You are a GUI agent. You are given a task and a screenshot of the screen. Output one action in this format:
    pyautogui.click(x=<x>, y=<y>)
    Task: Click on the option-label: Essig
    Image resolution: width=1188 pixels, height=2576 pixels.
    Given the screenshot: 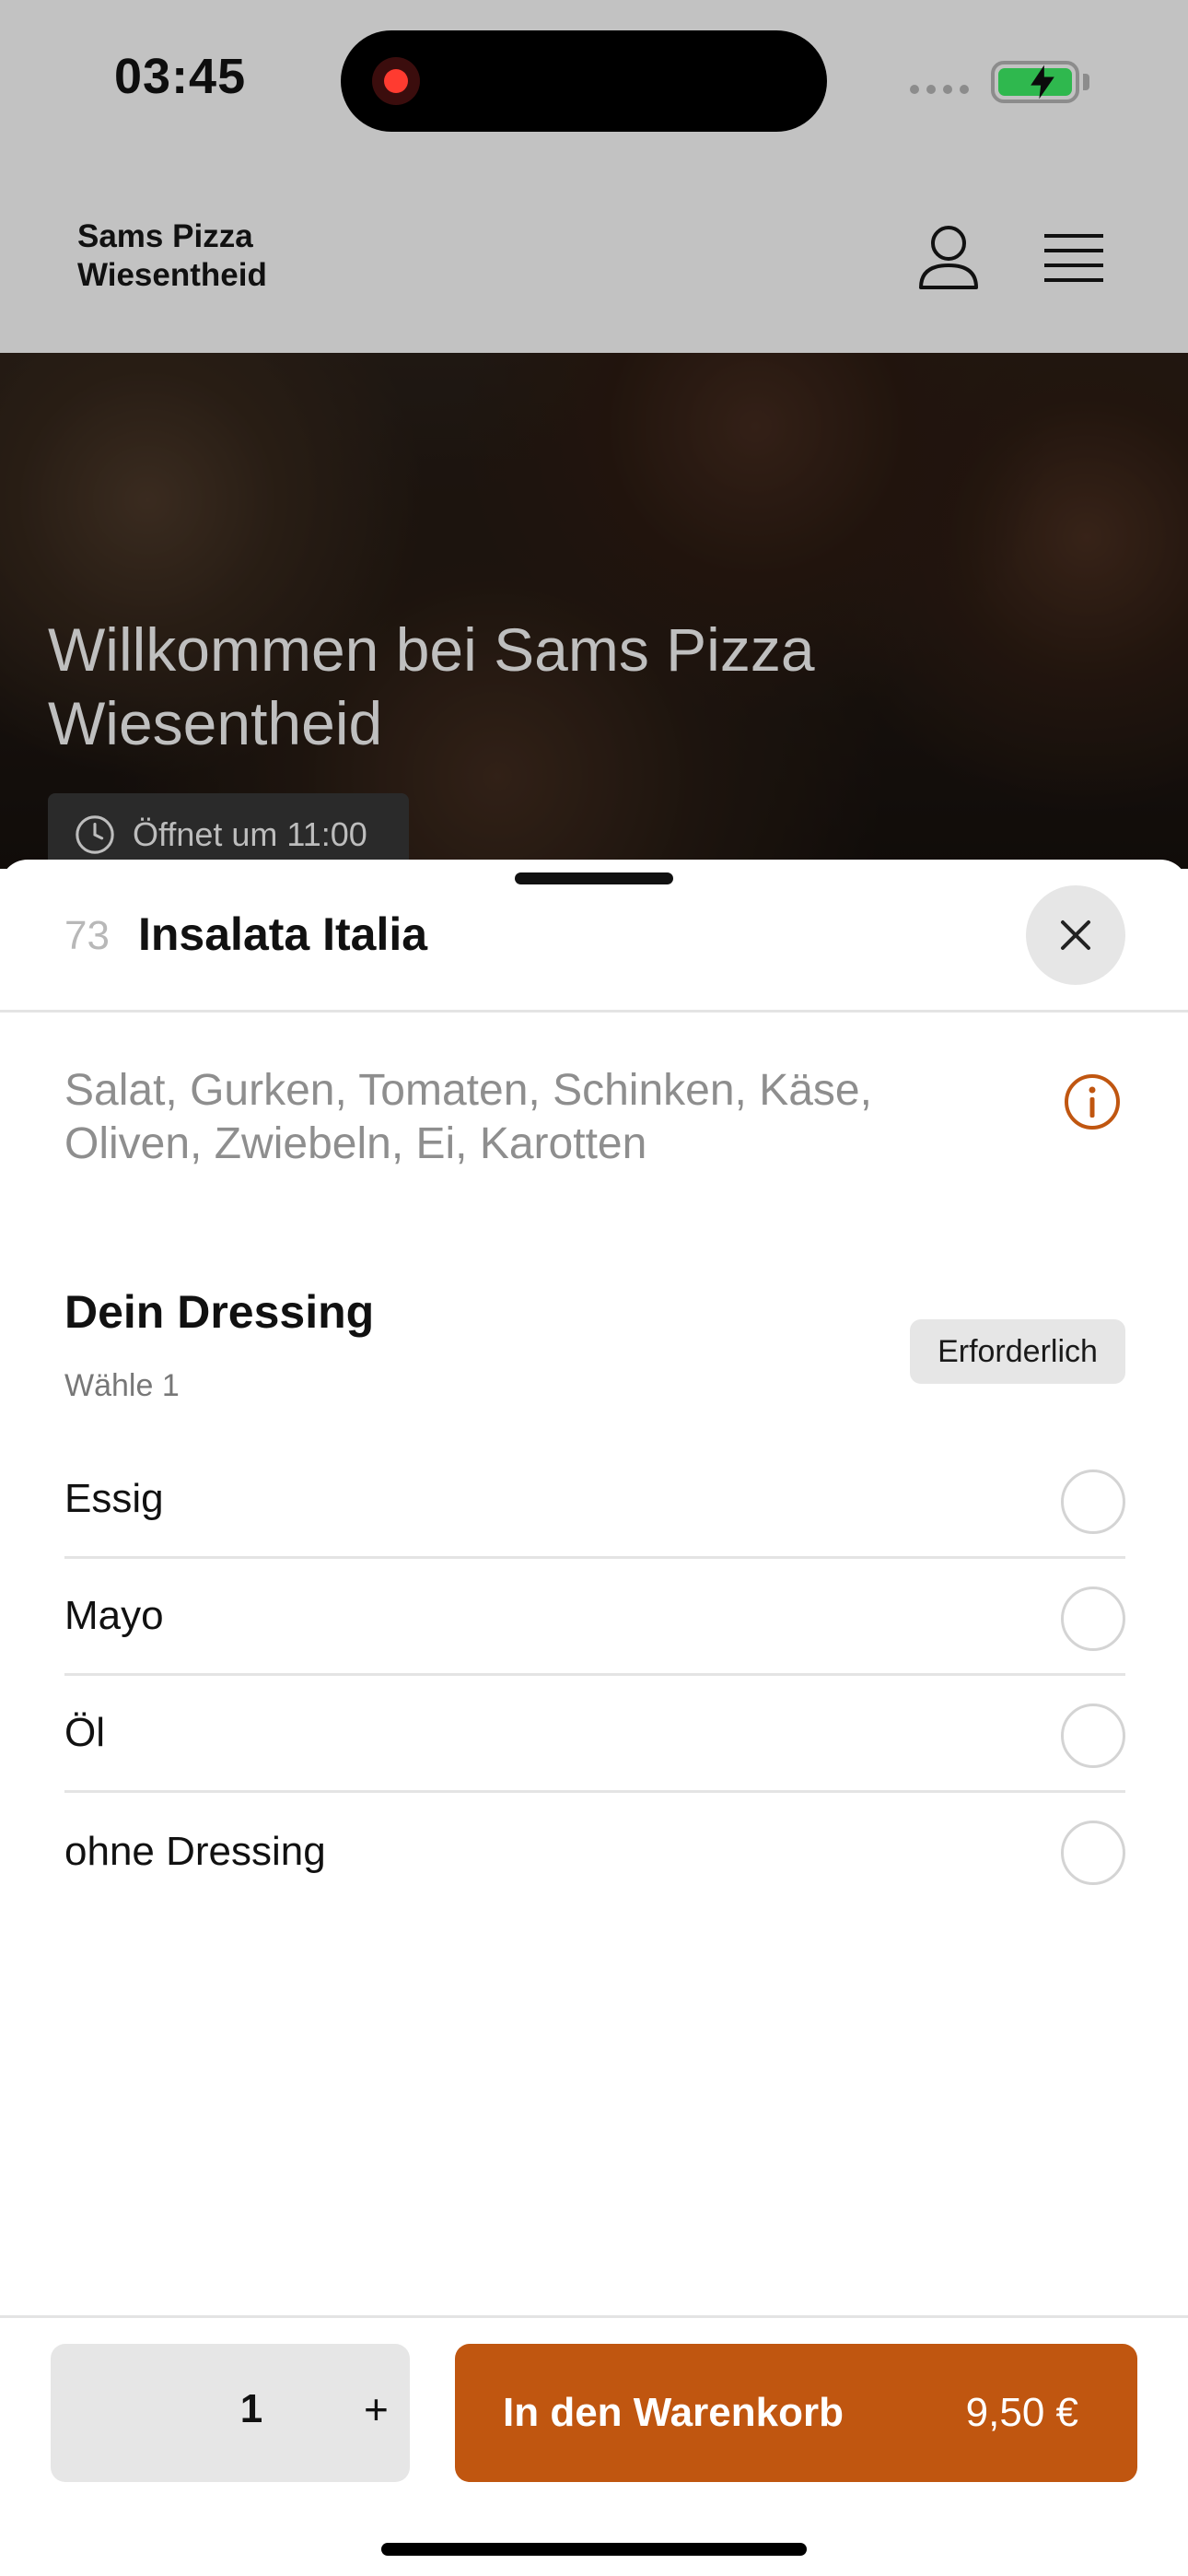 What is the action you would take?
    pyautogui.click(x=114, y=1498)
    